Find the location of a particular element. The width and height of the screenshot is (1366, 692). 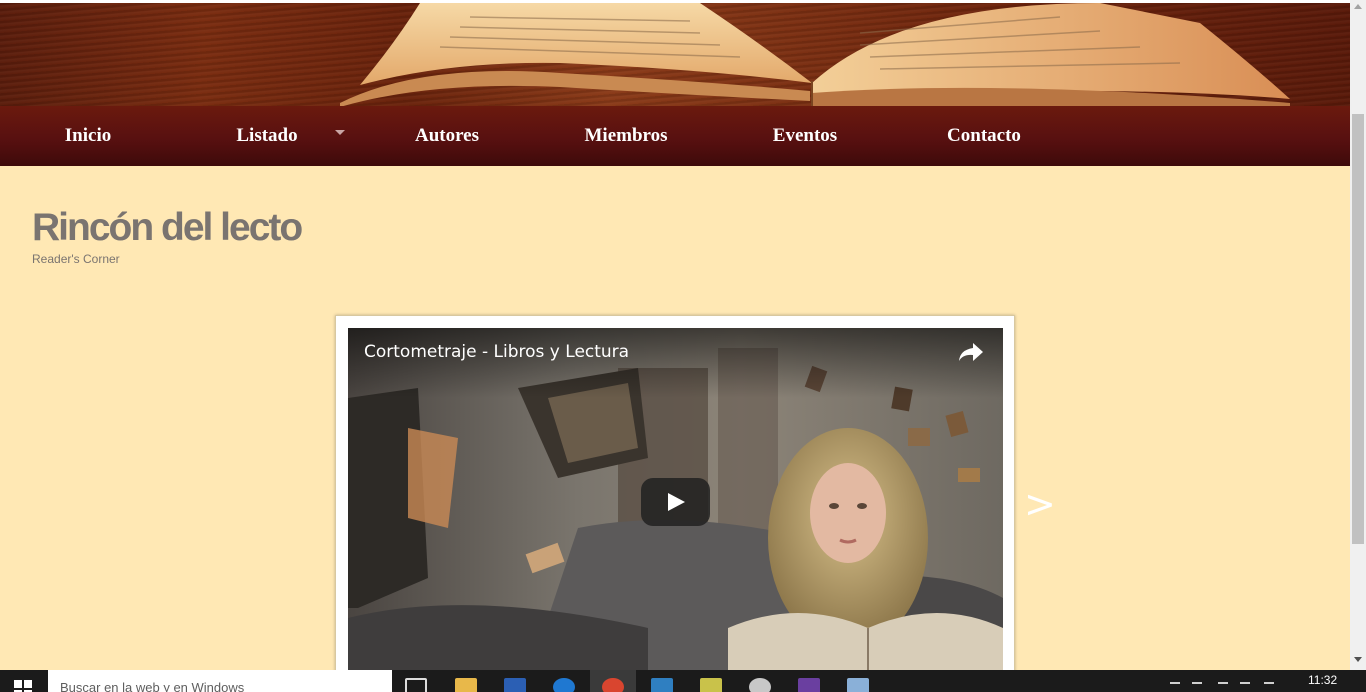

chrome-icon is located at coordinates (613, 685).